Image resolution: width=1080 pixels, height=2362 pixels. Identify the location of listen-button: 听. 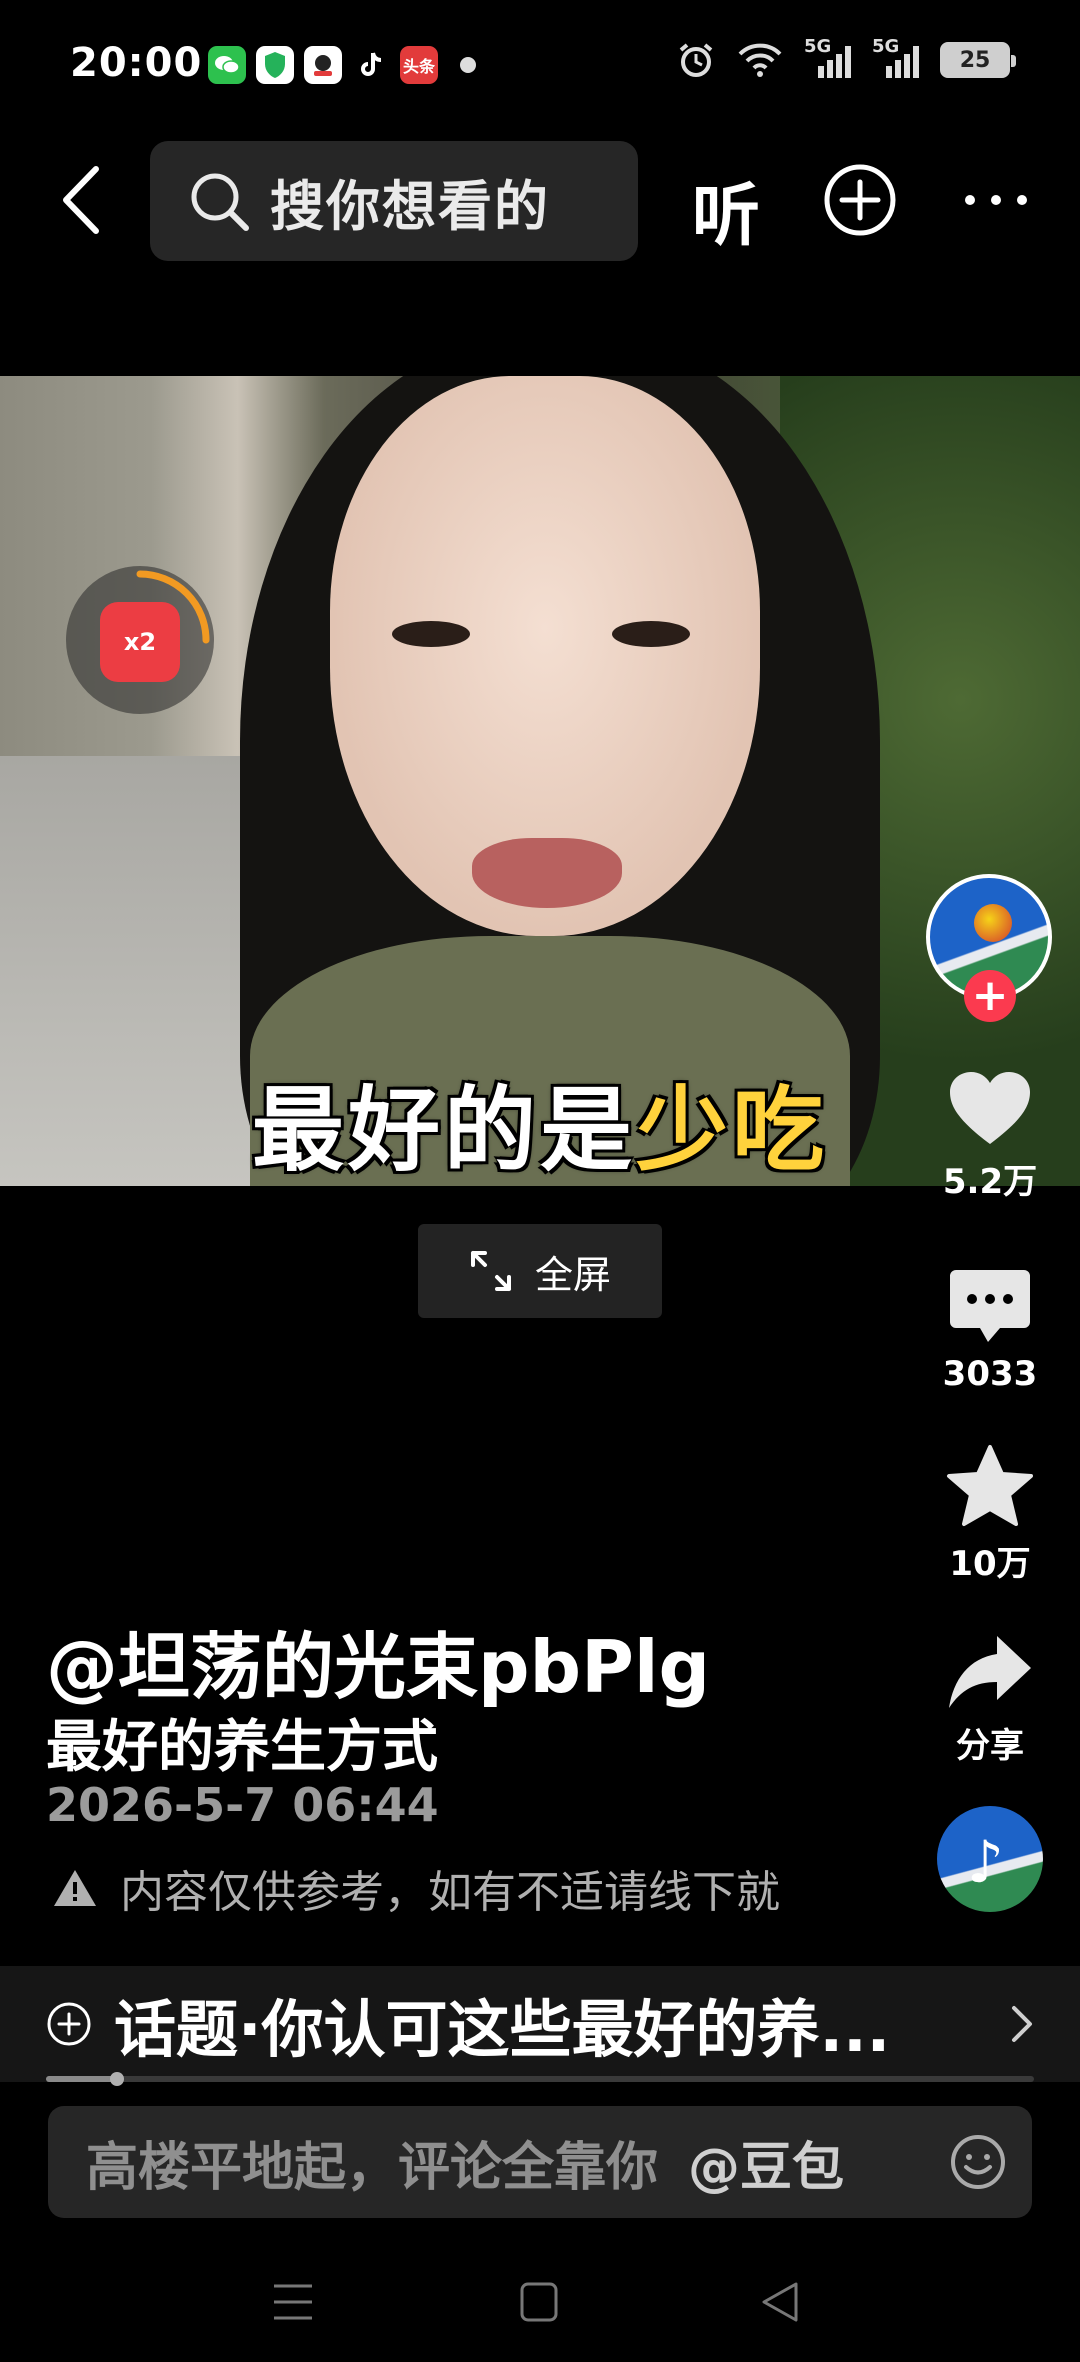
(726, 209).